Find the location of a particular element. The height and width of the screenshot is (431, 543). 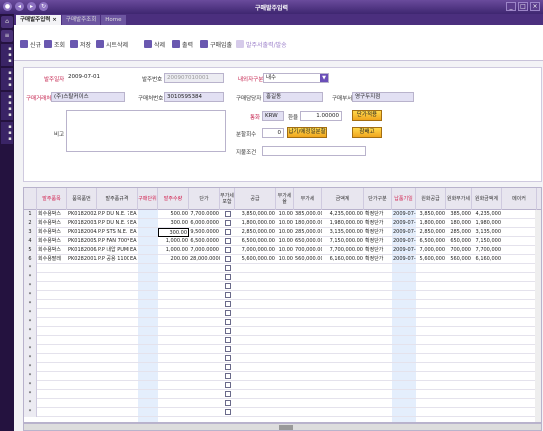

cell-spec: P.P 내압 PUMP is located at coordinates (113, 250).